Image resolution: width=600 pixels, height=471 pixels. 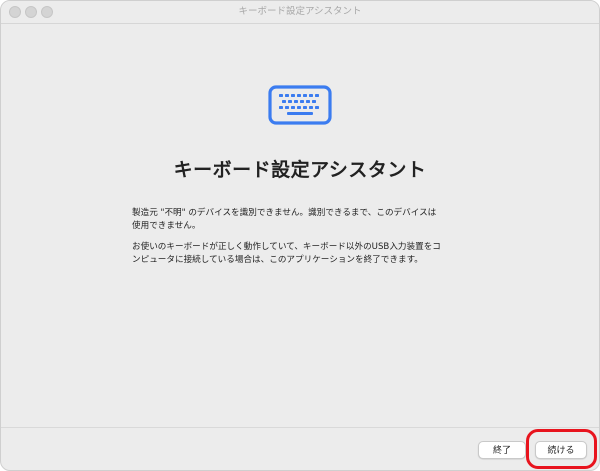 What do you see at coordinates (300, 170) in the screenshot?
I see `page-title: キーボード設定アシスタント` at bounding box center [300, 170].